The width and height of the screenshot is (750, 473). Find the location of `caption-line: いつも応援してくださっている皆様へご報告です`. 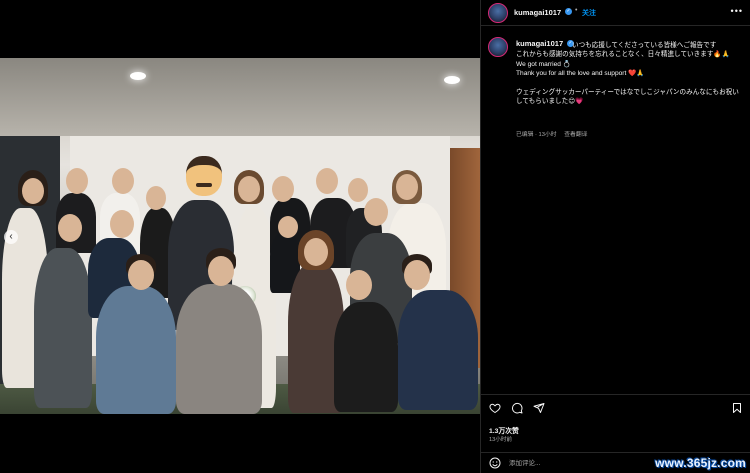

caption-line: いつも応援してくださっている皆様へご報告です is located at coordinates (644, 45).